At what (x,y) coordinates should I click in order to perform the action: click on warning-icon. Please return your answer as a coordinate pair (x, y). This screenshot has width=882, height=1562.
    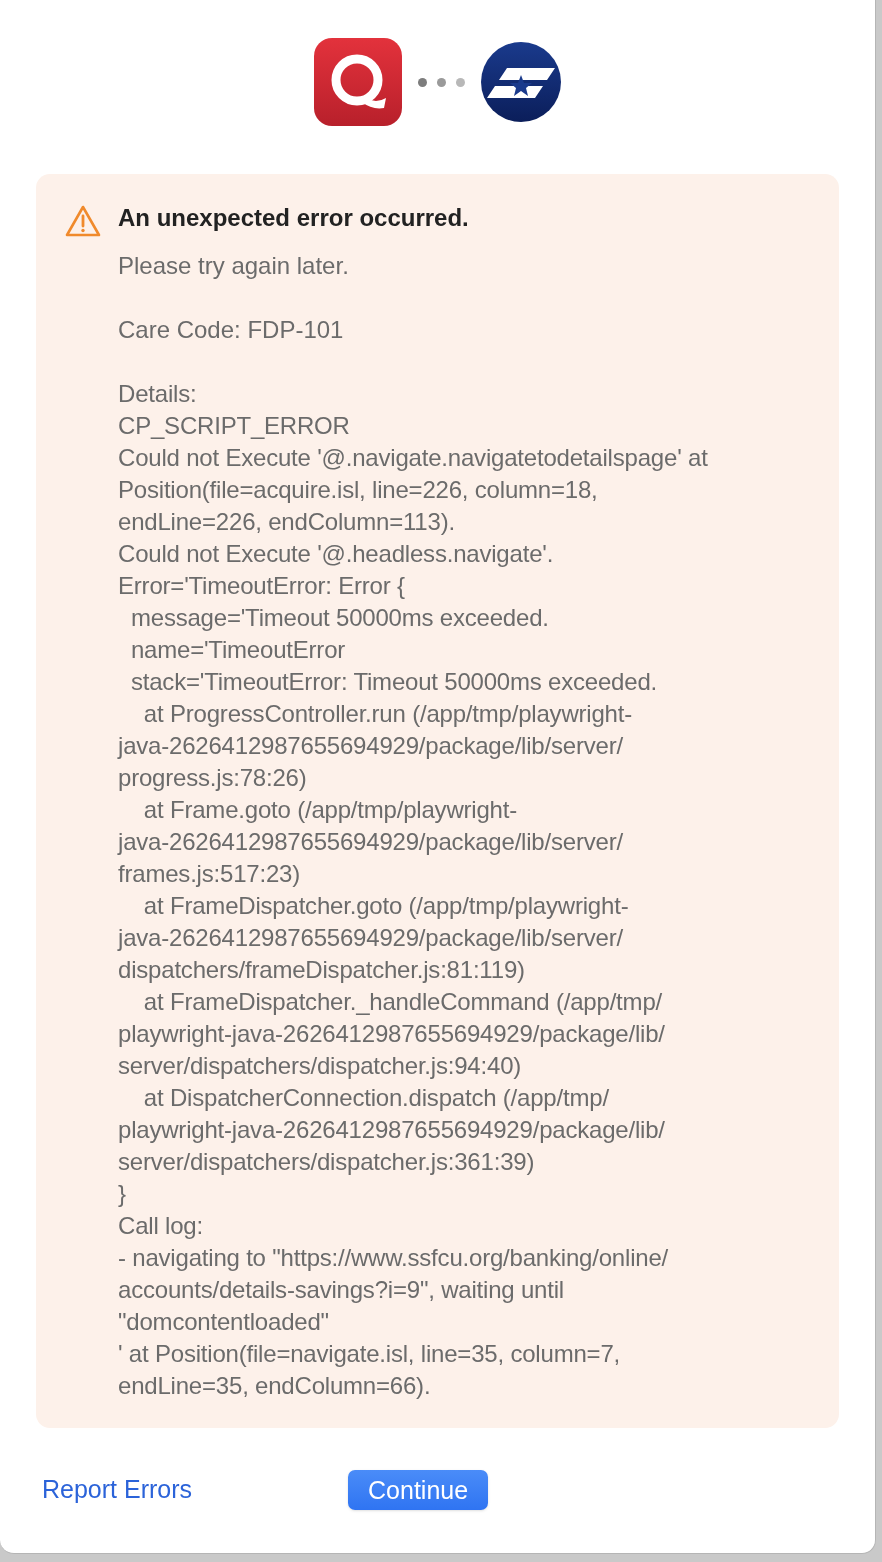
    Looking at the image, I should click on (83, 221).